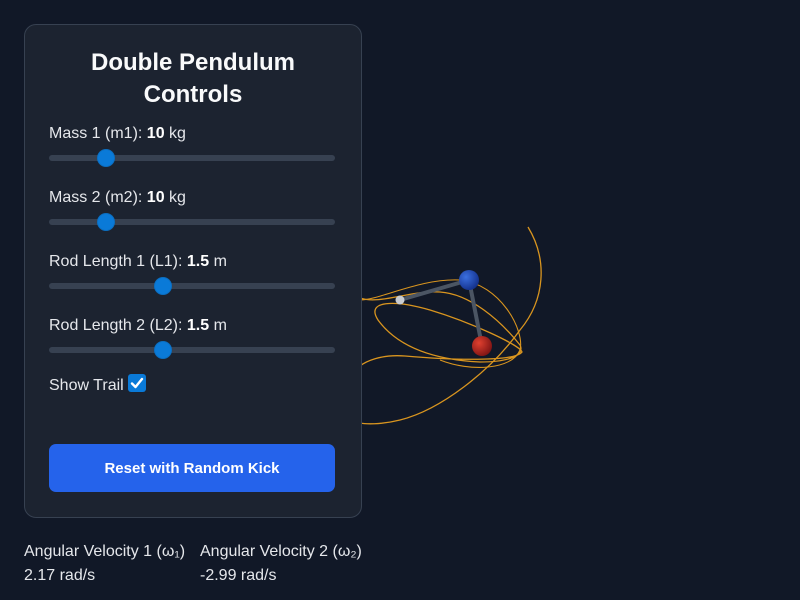 The height and width of the screenshot is (600, 800). What do you see at coordinates (60, 575) in the screenshot?
I see `w1-value: 2.17 rad/s` at bounding box center [60, 575].